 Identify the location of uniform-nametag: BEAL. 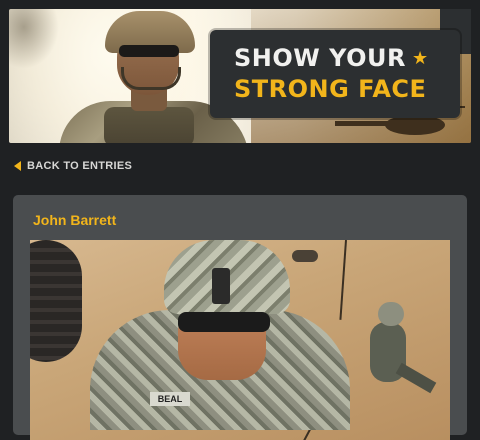
(170, 399).